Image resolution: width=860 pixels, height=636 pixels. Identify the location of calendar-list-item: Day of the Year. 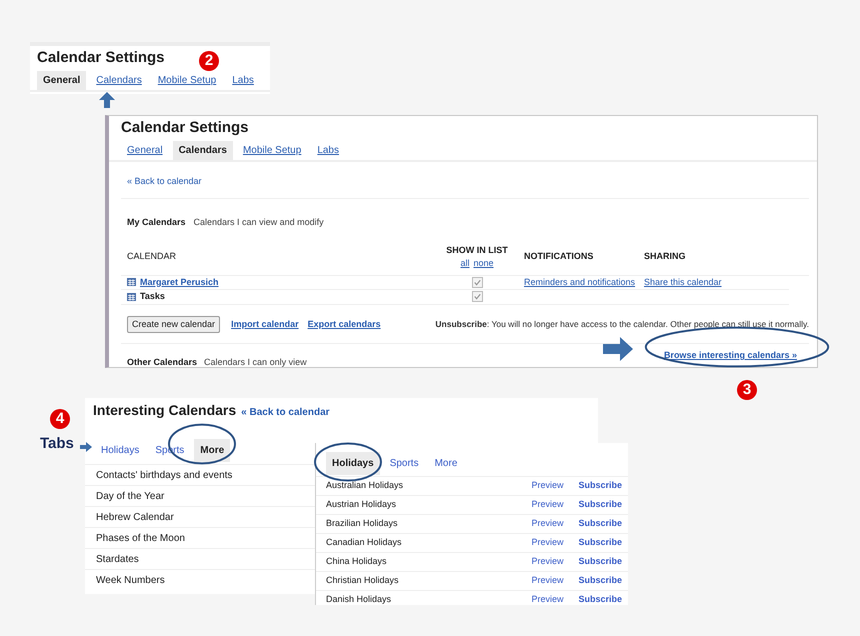
(200, 495).